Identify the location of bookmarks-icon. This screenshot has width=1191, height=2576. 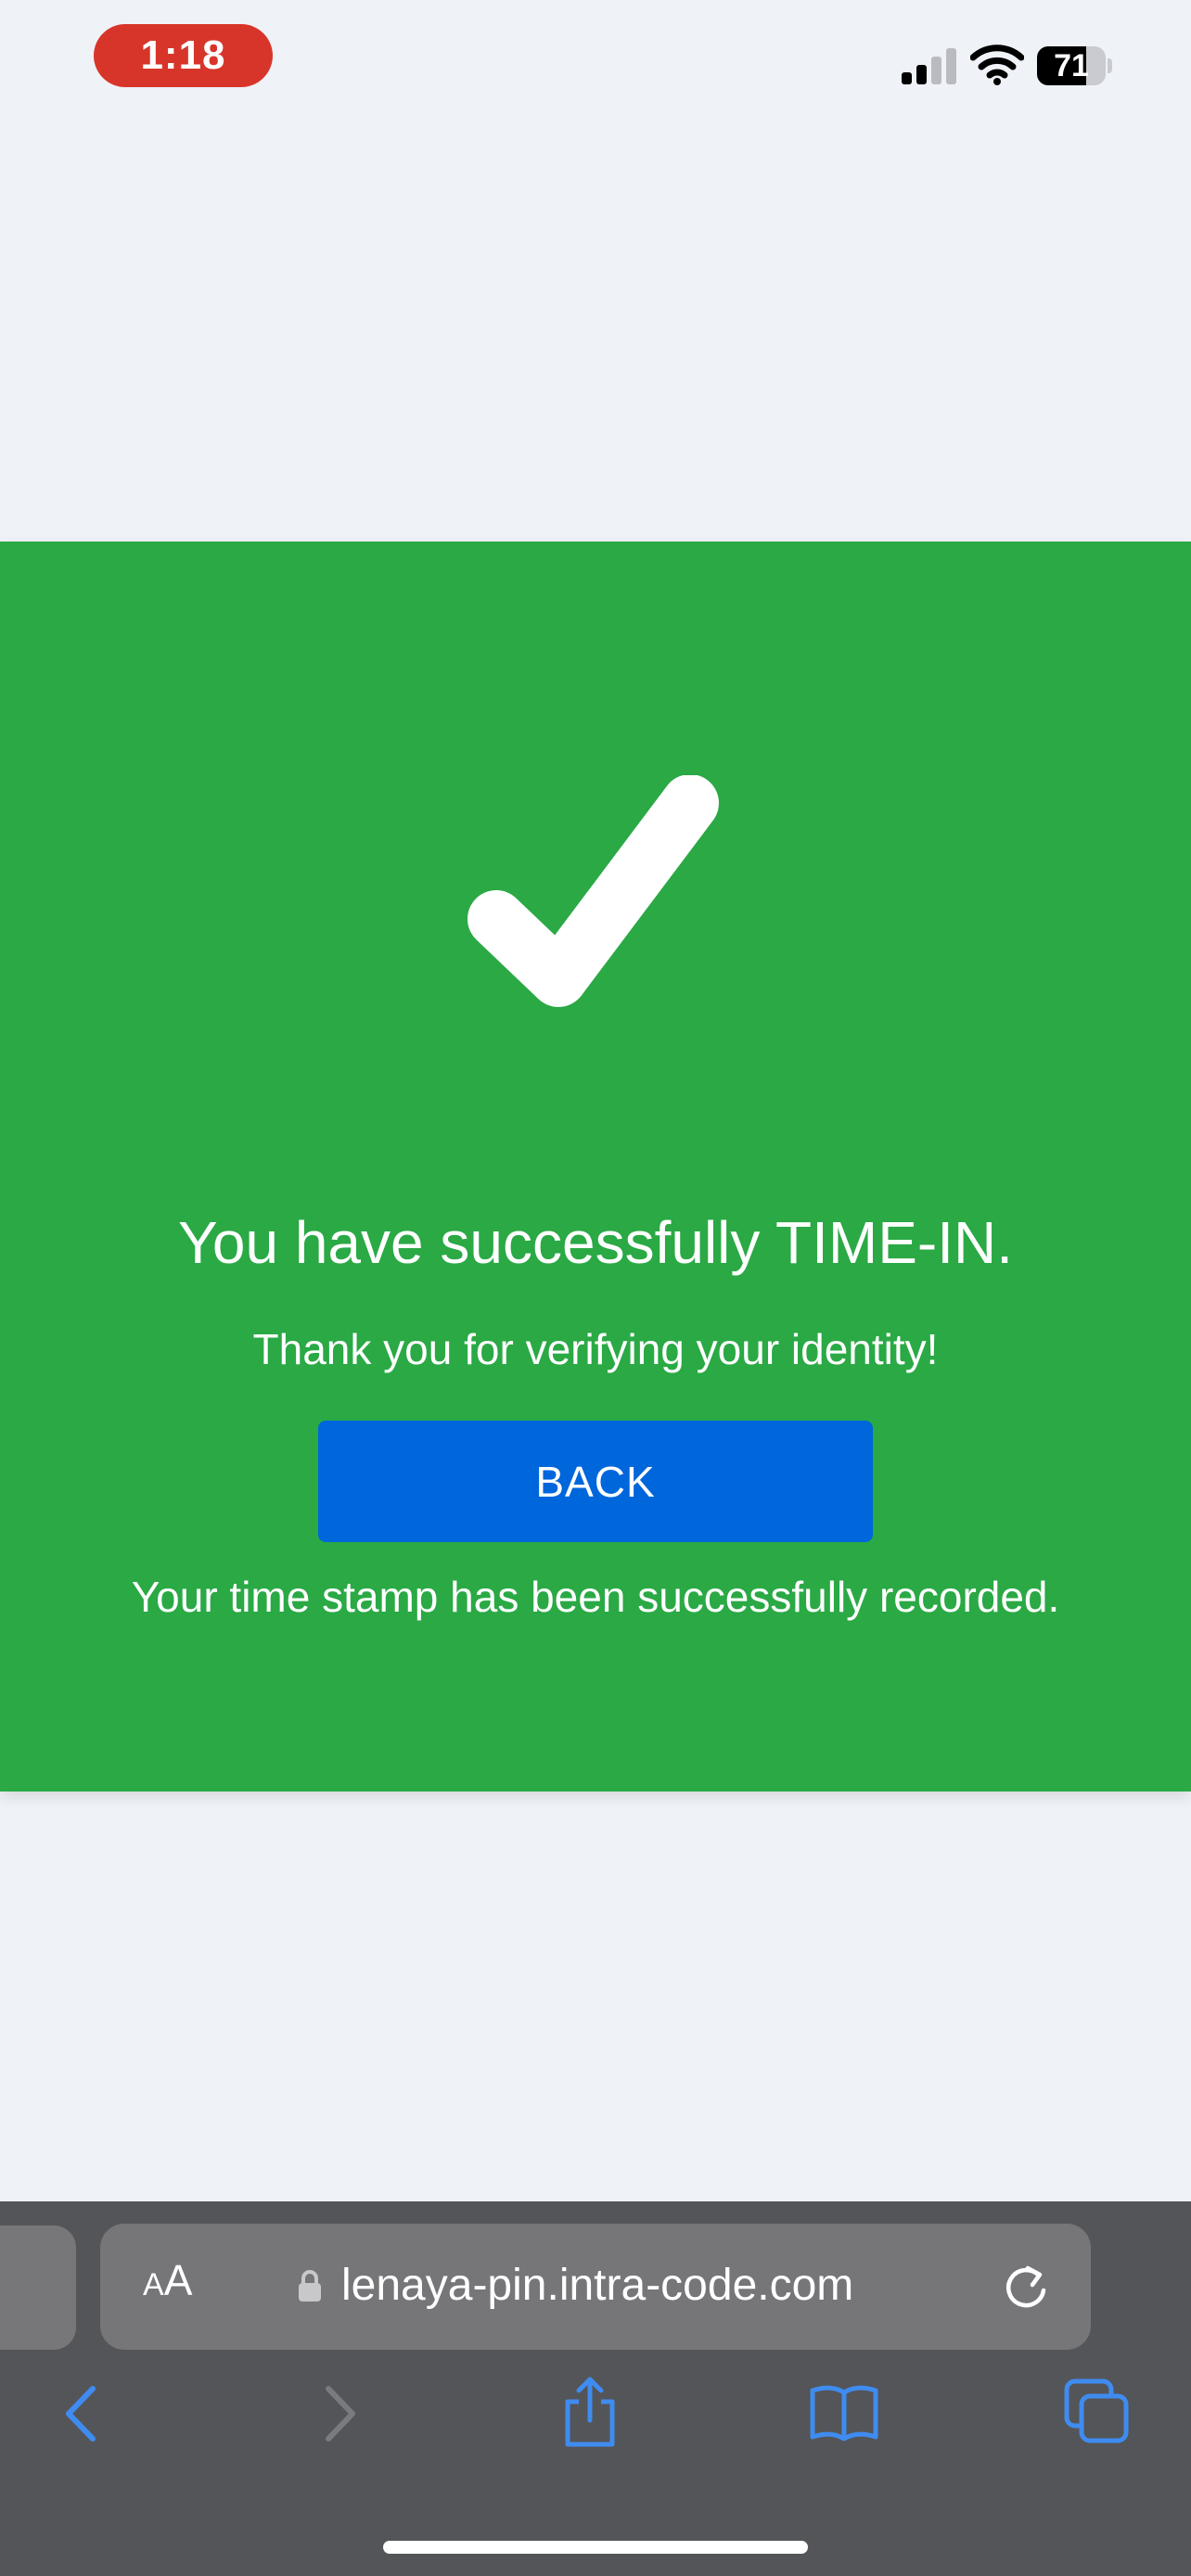
(844, 2412).